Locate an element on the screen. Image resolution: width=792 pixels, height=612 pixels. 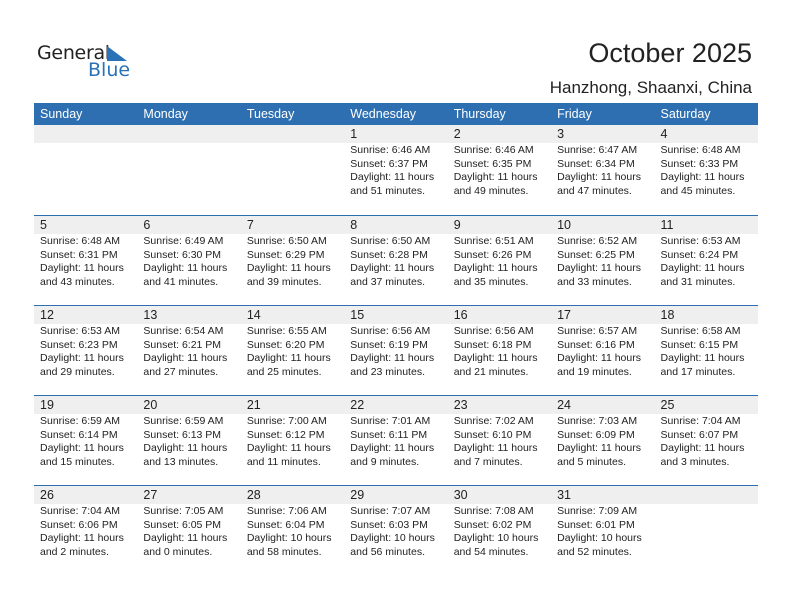
sunrise-text: Sunrise: 6:55 AM is located at coordinates (286, 331).